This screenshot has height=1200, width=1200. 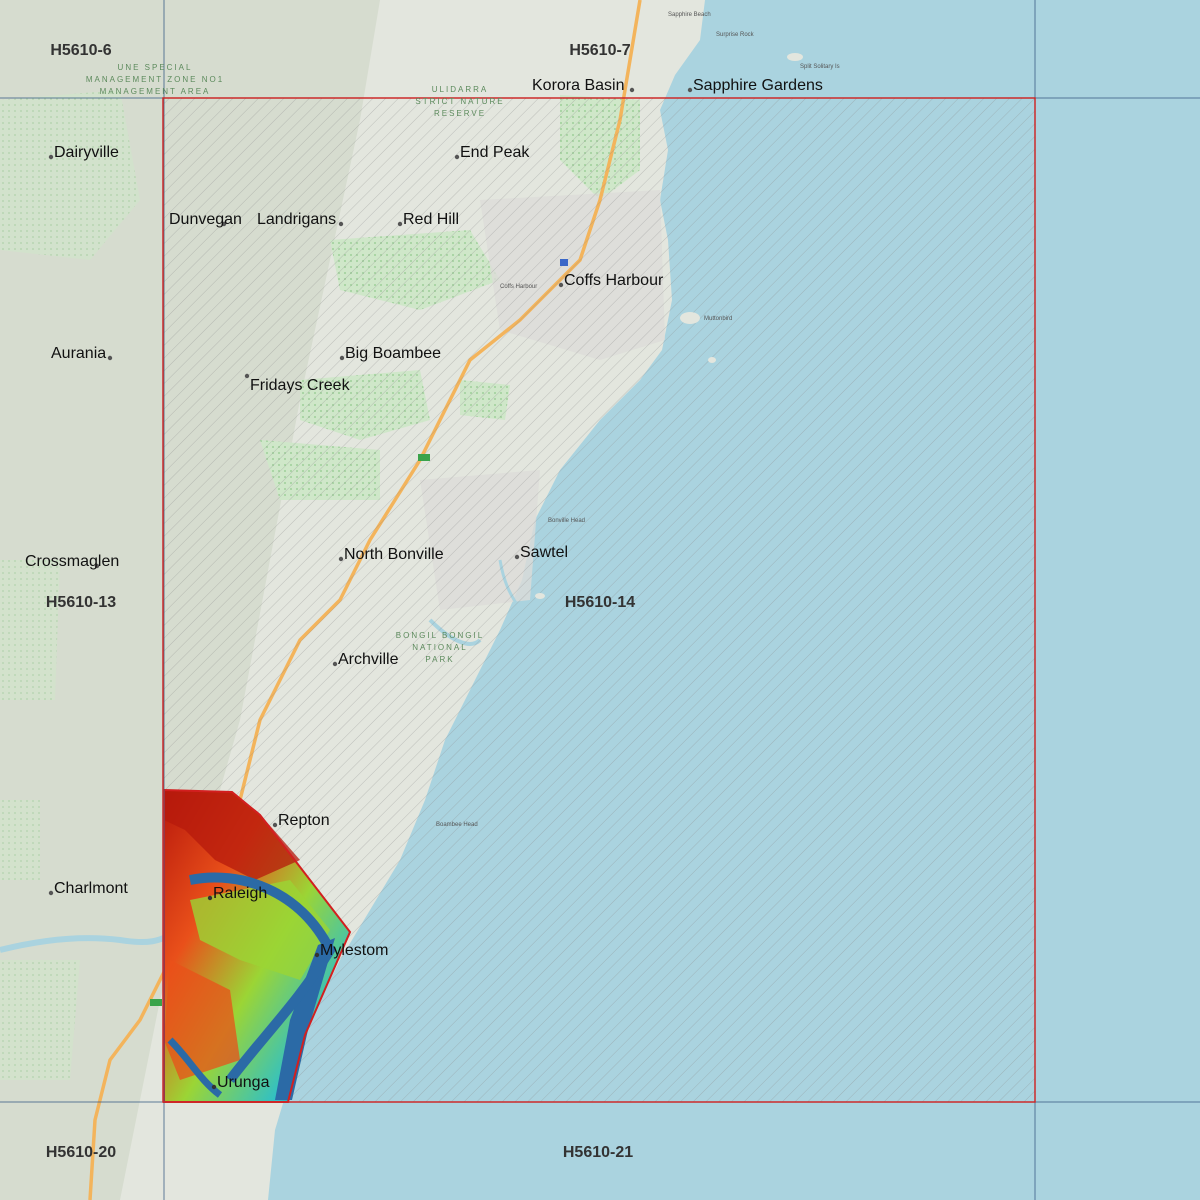 I want to click on grid-tile-label: H5610-20, so click(x=81, y=1152).